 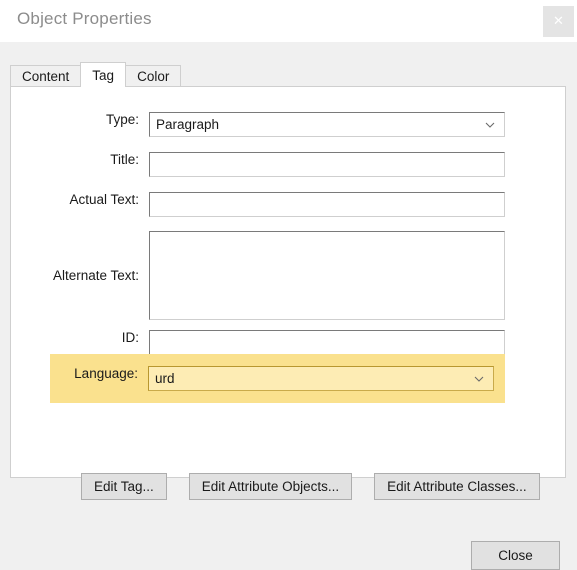 I want to click on type-label: Type:, so click(x=122, y=119).